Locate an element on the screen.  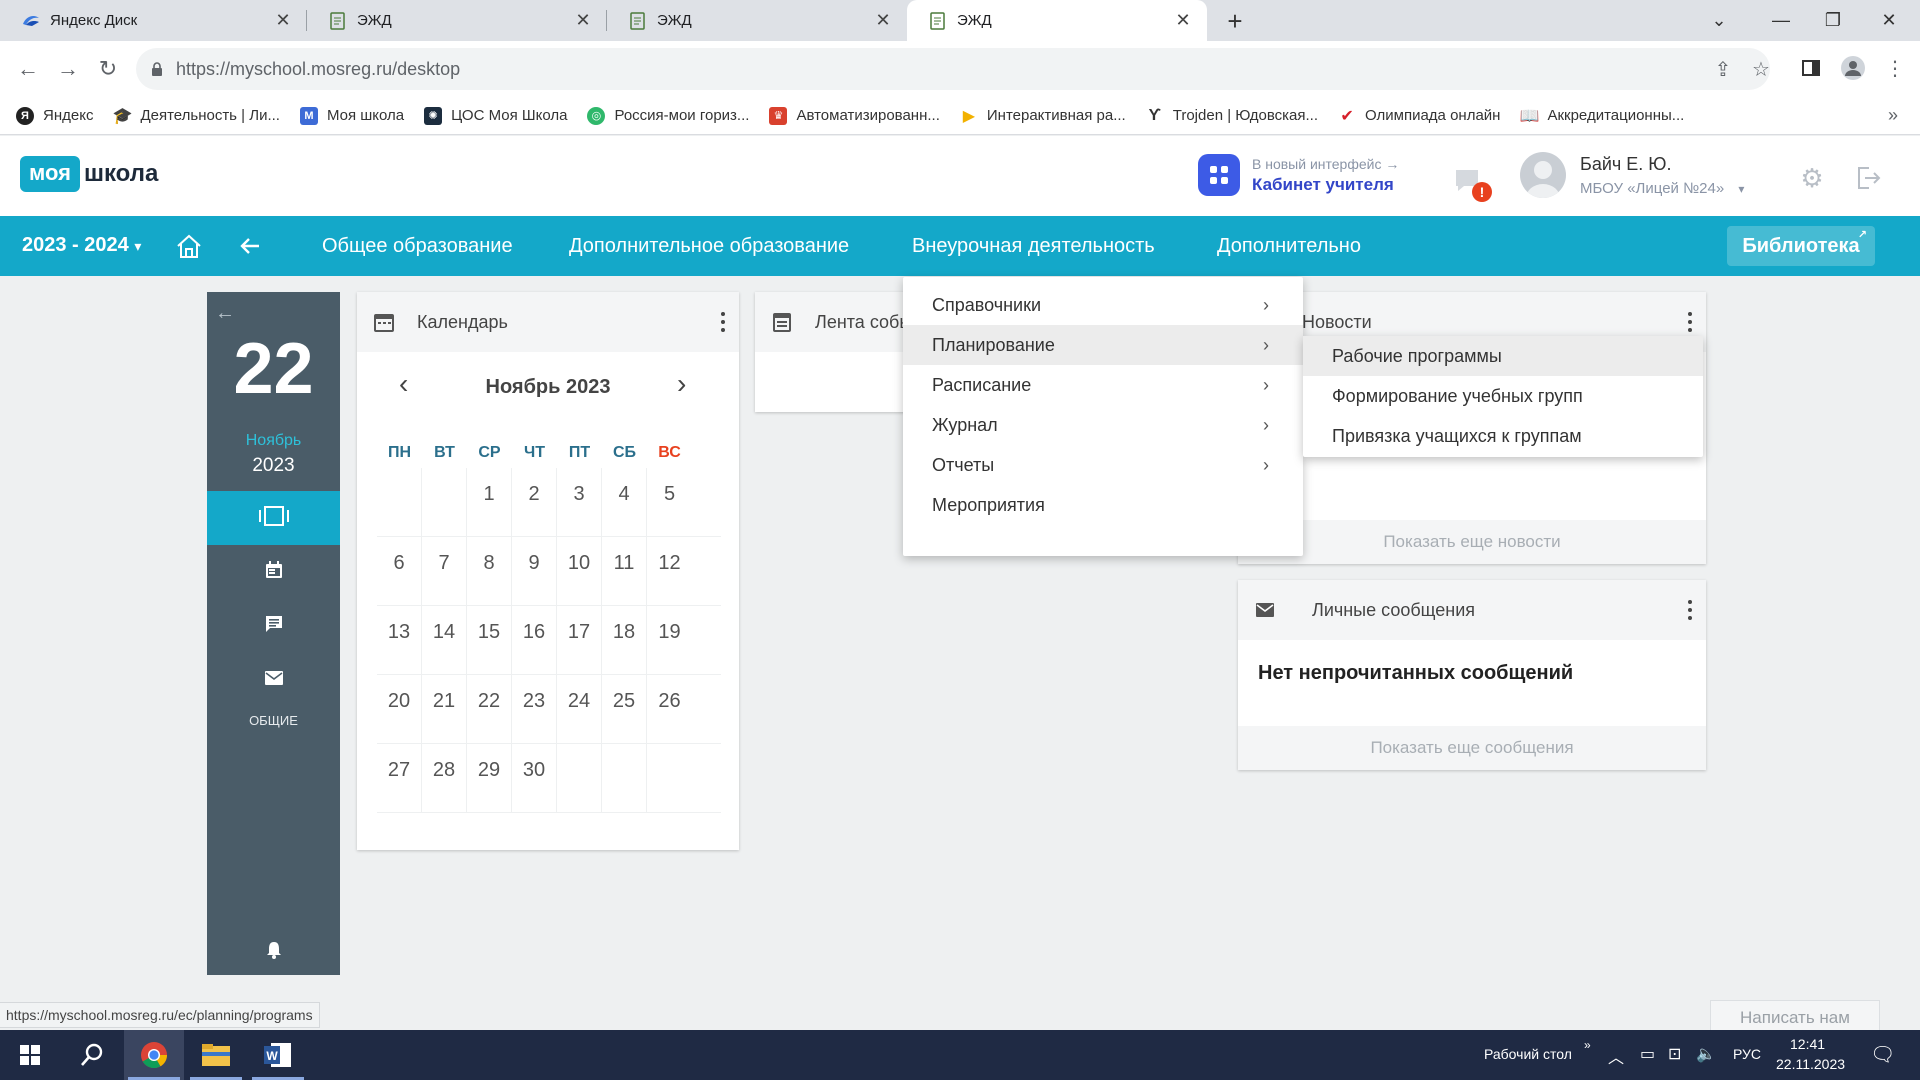
calendar-day: 25 is located at coordinates (624, 709).